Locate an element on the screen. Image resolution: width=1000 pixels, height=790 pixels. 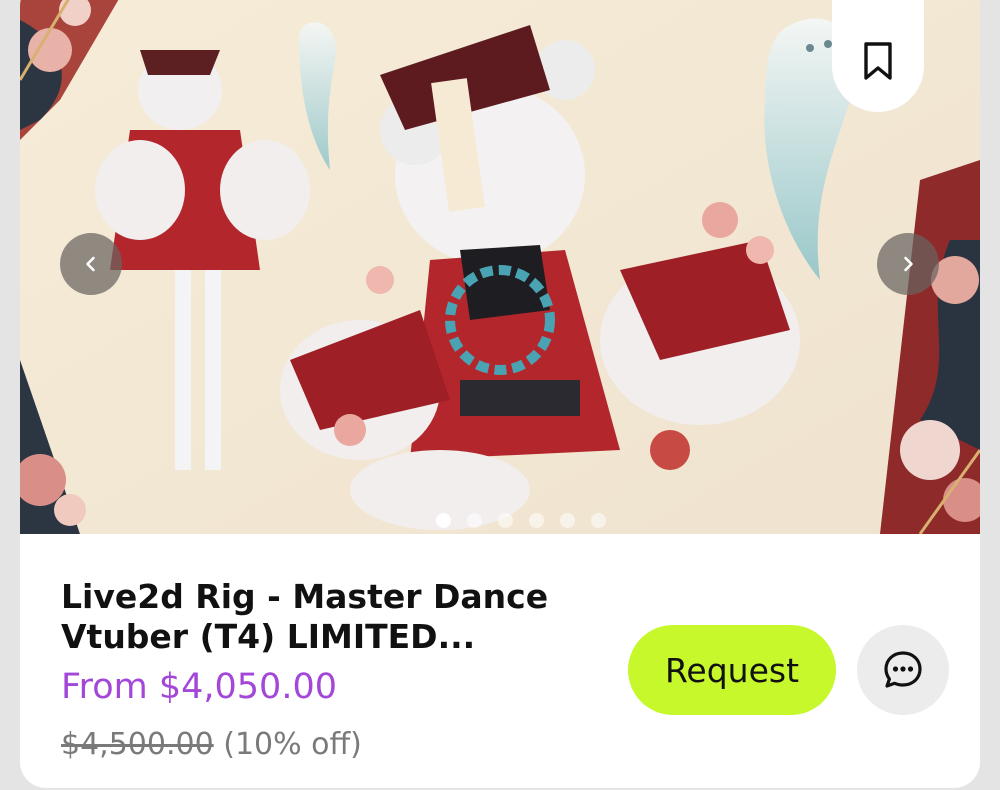
discount-label: (10% off) is located at coordinates (292, 744).